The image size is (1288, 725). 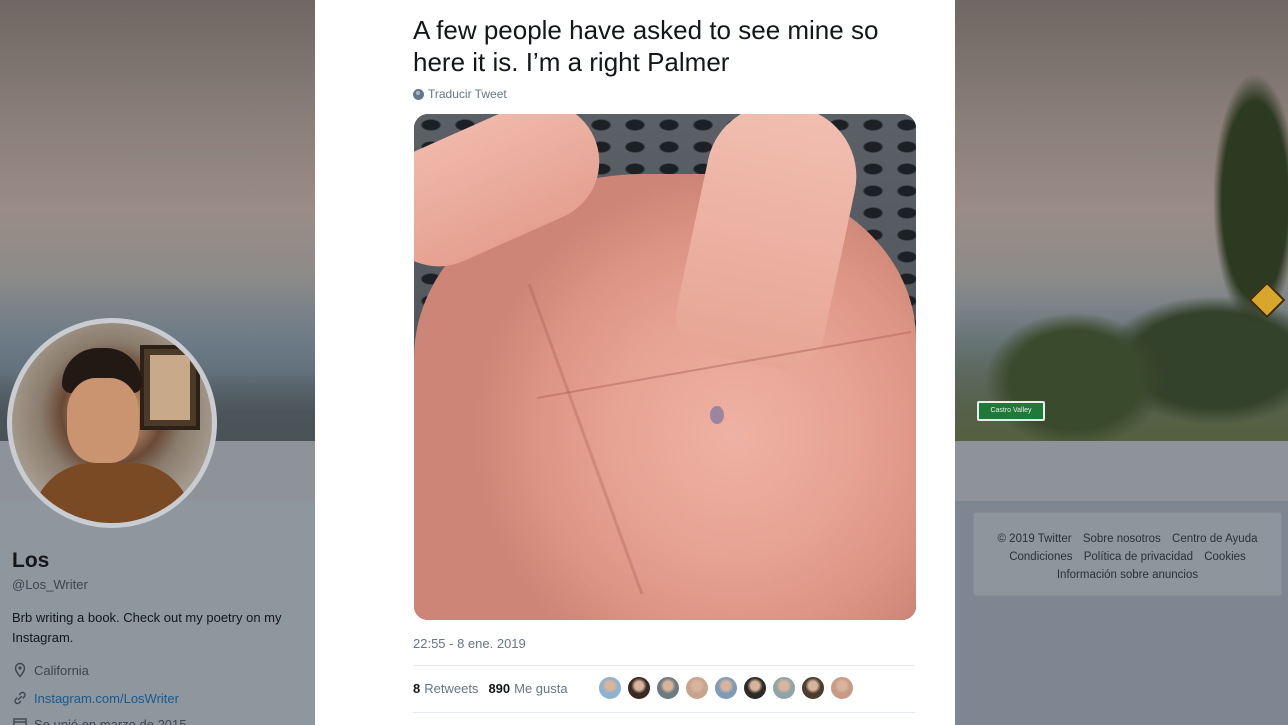 What do you see at coordinates (469, 643) in the screenshot?
I see `tweet-timestamp: 22:55 - 8 ene. 2019` at bounding box center [469, 643].